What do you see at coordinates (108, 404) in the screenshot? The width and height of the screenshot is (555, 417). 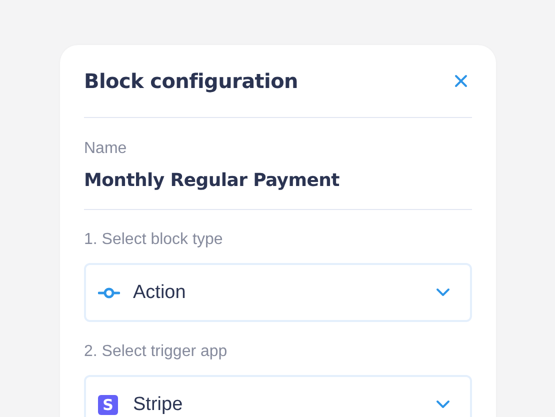 I see `app-logo-icon: S` at bounding box center [108, 404].